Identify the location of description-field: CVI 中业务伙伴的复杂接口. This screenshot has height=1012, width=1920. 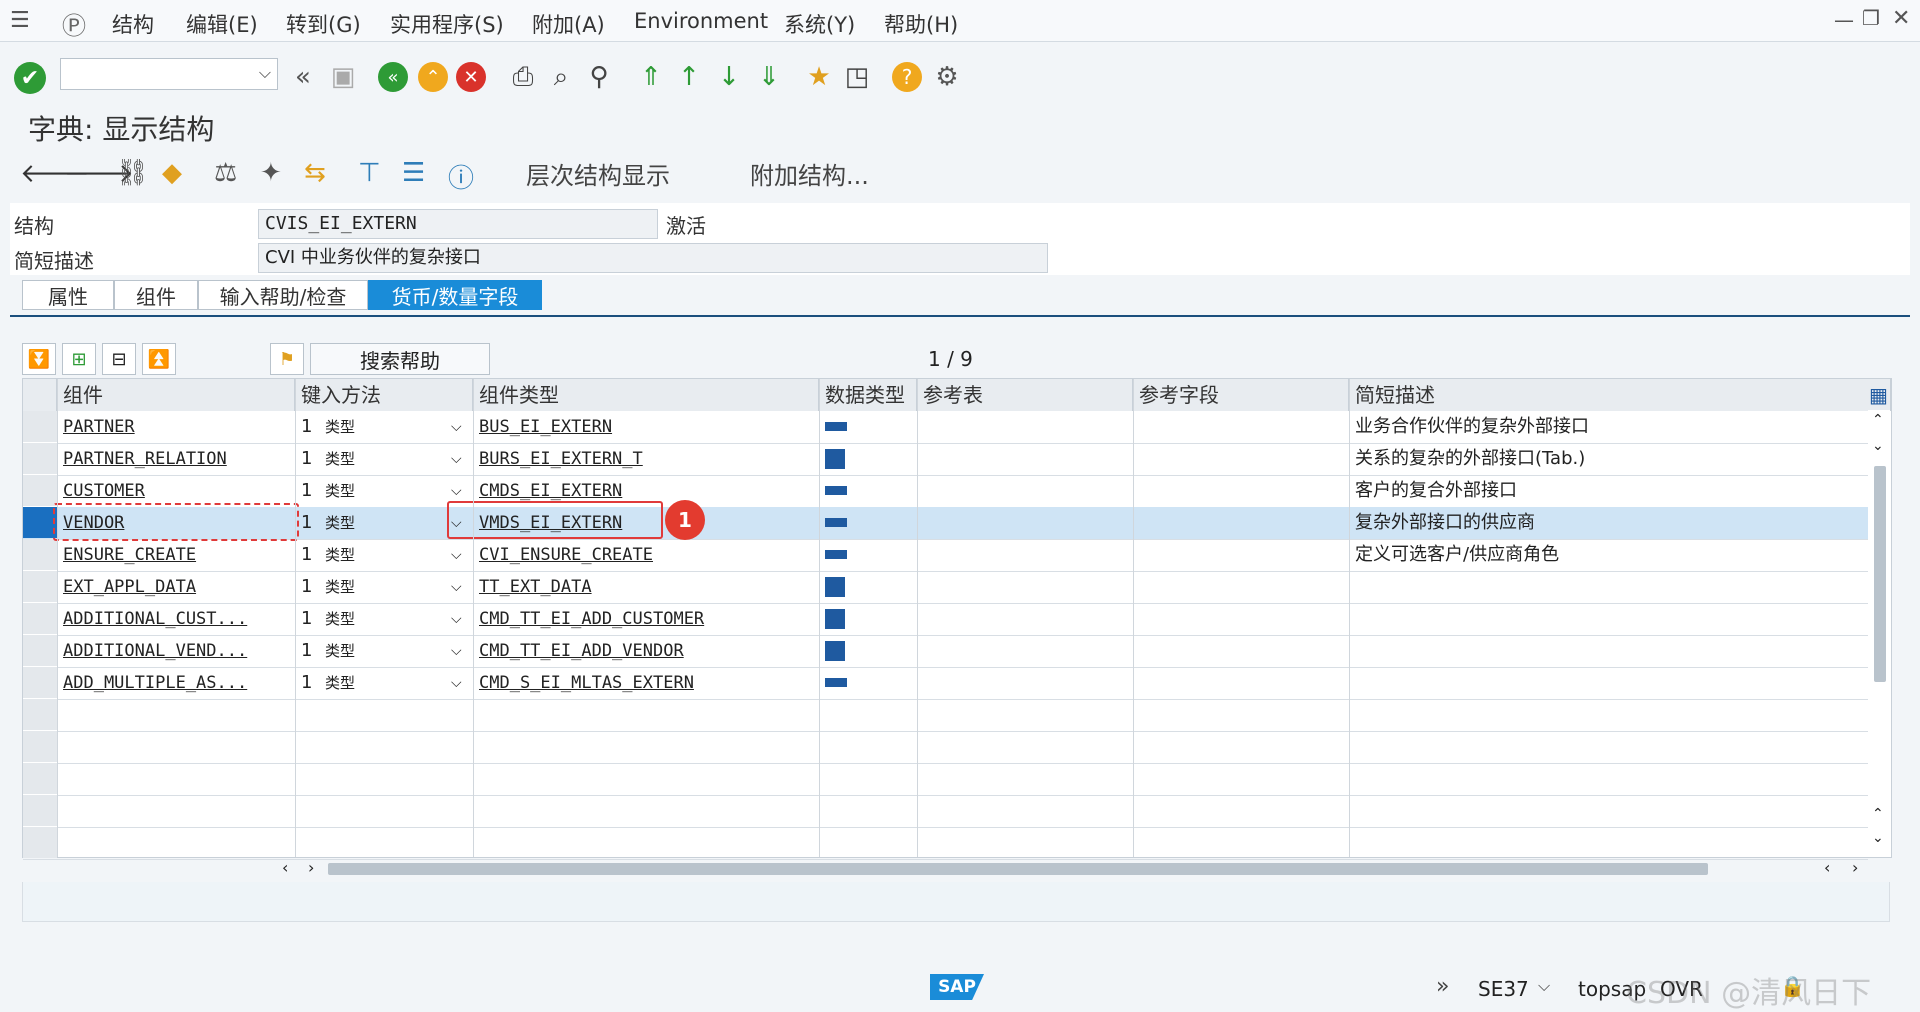
(653, 258).